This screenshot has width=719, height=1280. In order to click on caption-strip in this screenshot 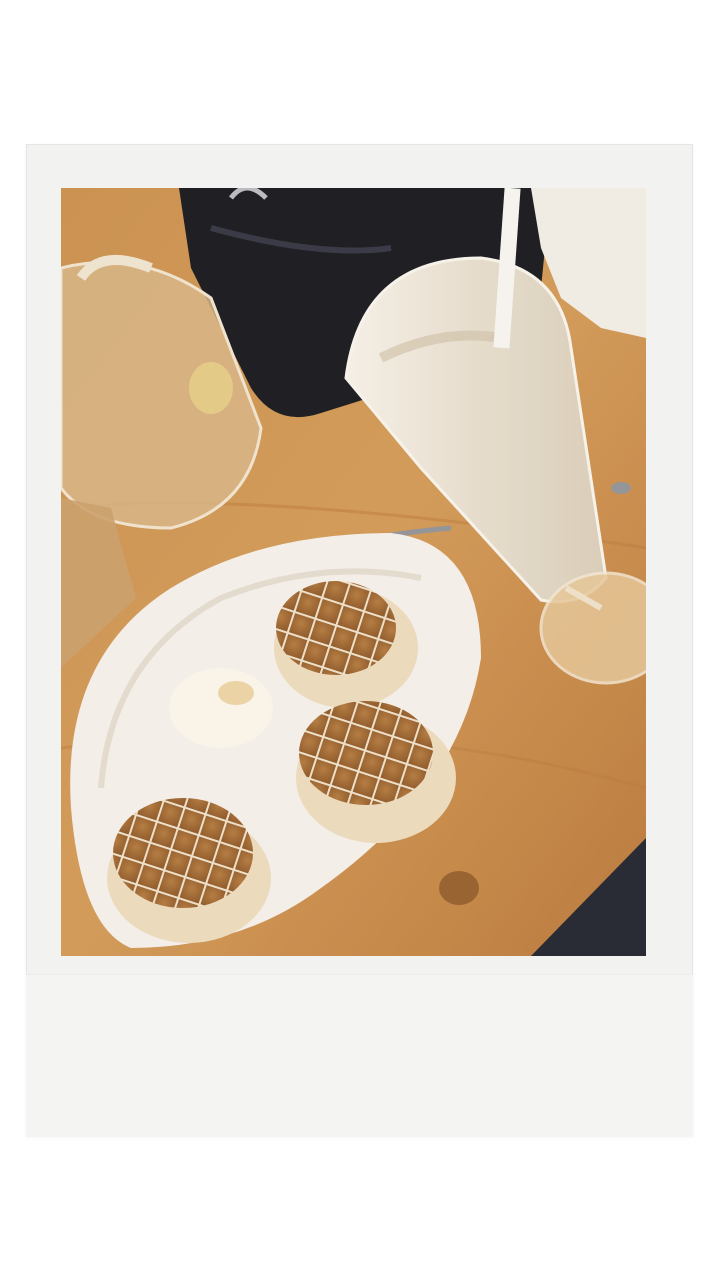, I will do `click(359, 1055)`.